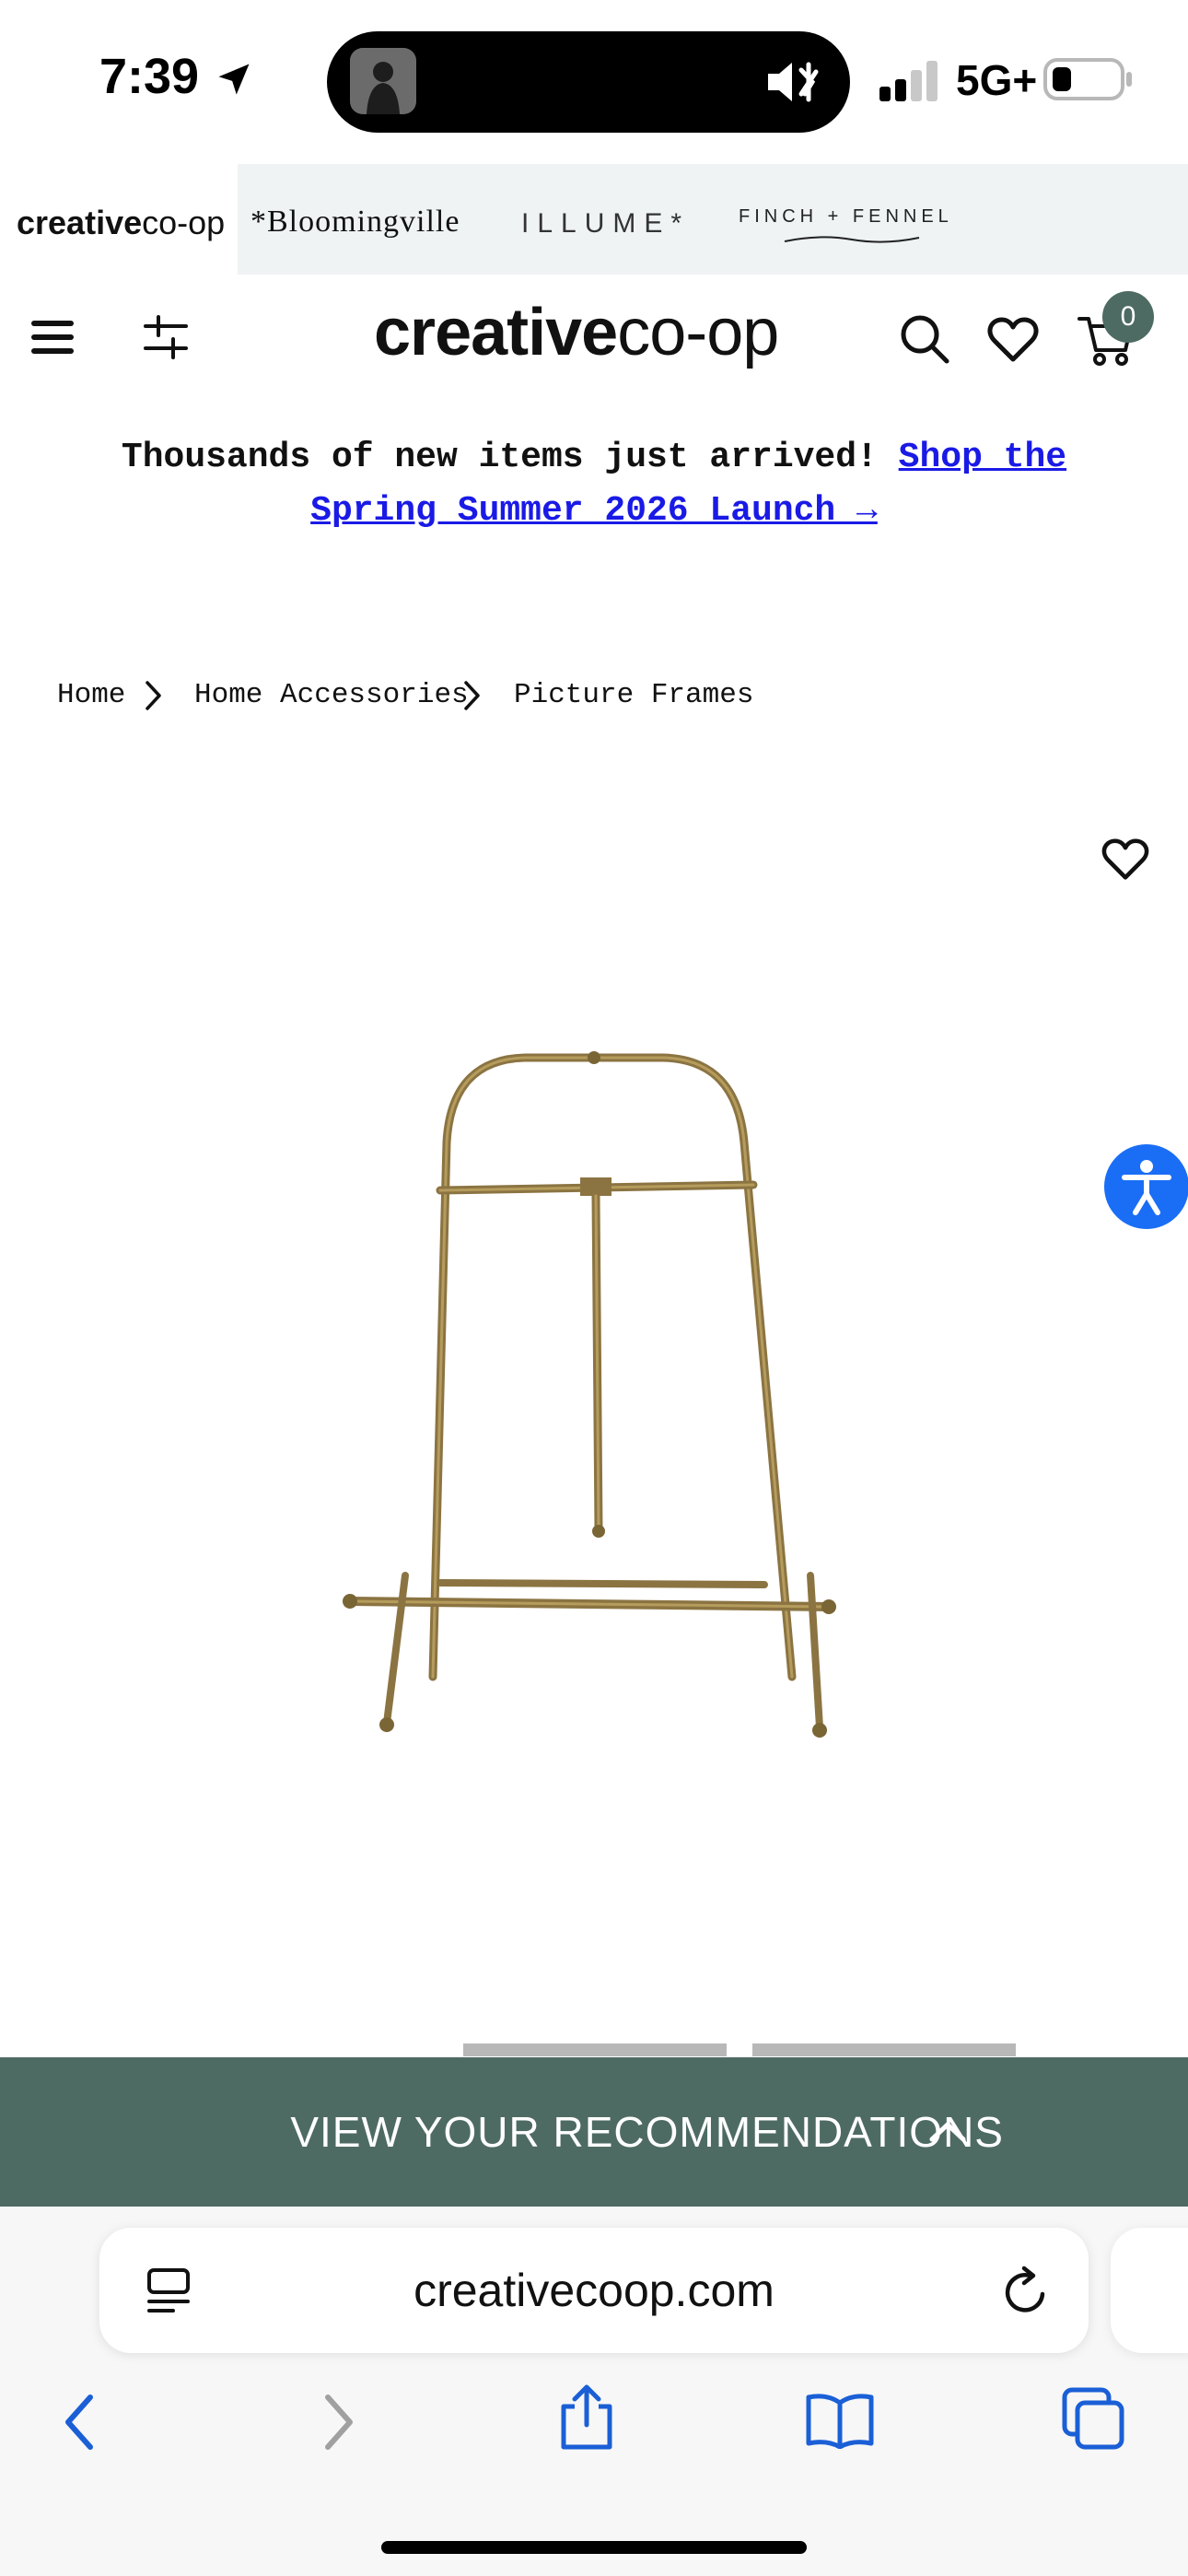  Describe the element at coordinates (1093, 2418) in the screenshot. I see `tabs-icon` at that location.